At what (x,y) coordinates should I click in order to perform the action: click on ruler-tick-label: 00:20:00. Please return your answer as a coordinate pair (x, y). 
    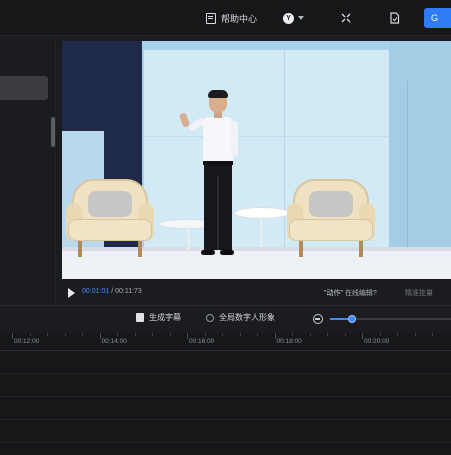
    Looking at the image, I should click on (377, 341).